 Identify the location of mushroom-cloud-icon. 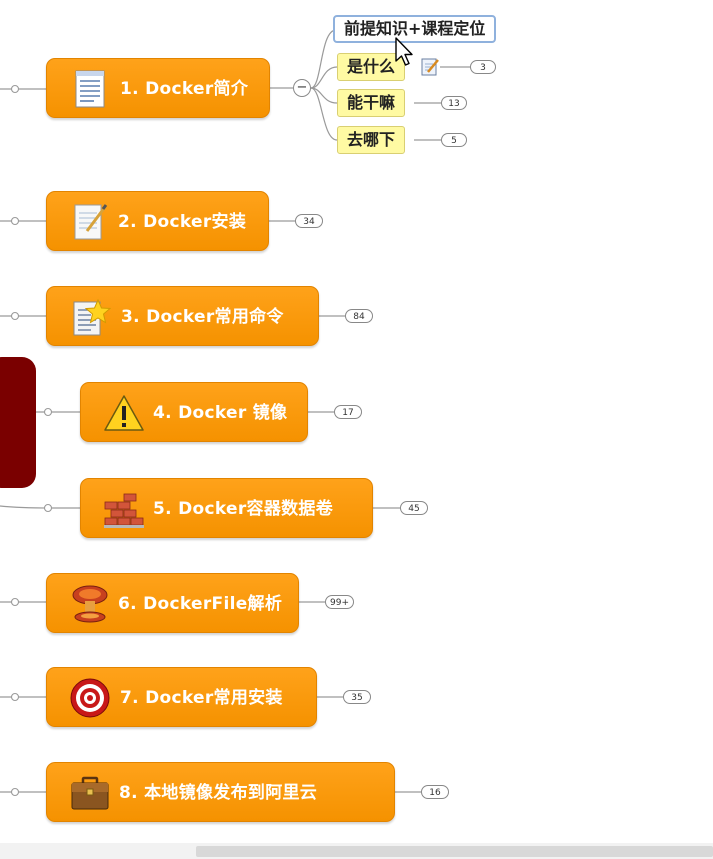
(90, 604).